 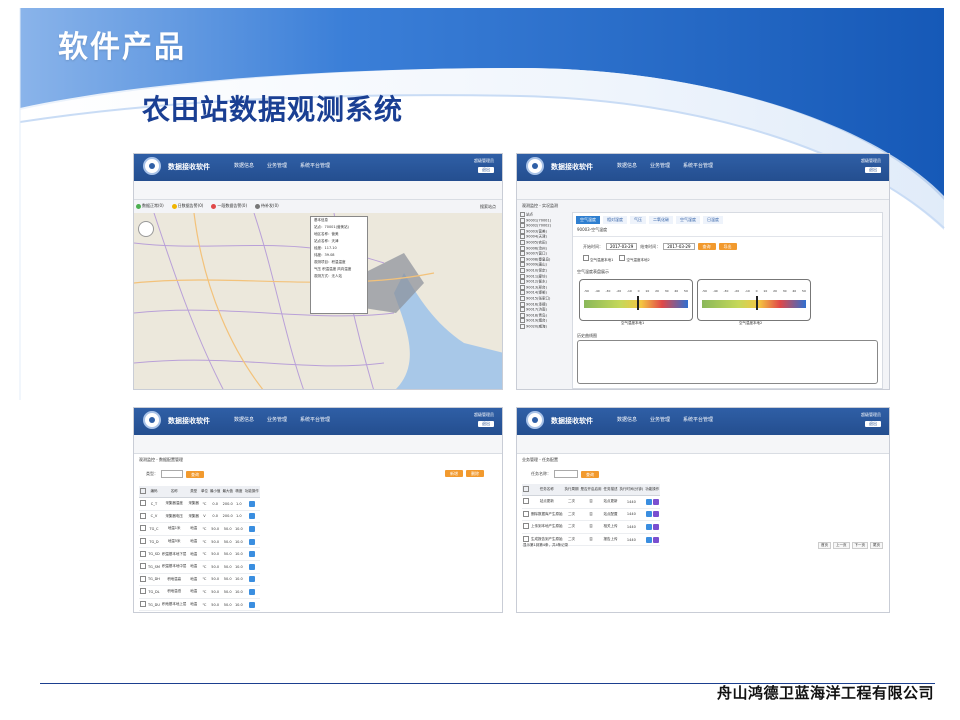 What do you see at coordinates (199, 567) in the screenshot?
I see `table-row: TG_SM 积温基本地中层 地温 ℃ 50.0 50.0 10.0` at bounding box center [199, 567].